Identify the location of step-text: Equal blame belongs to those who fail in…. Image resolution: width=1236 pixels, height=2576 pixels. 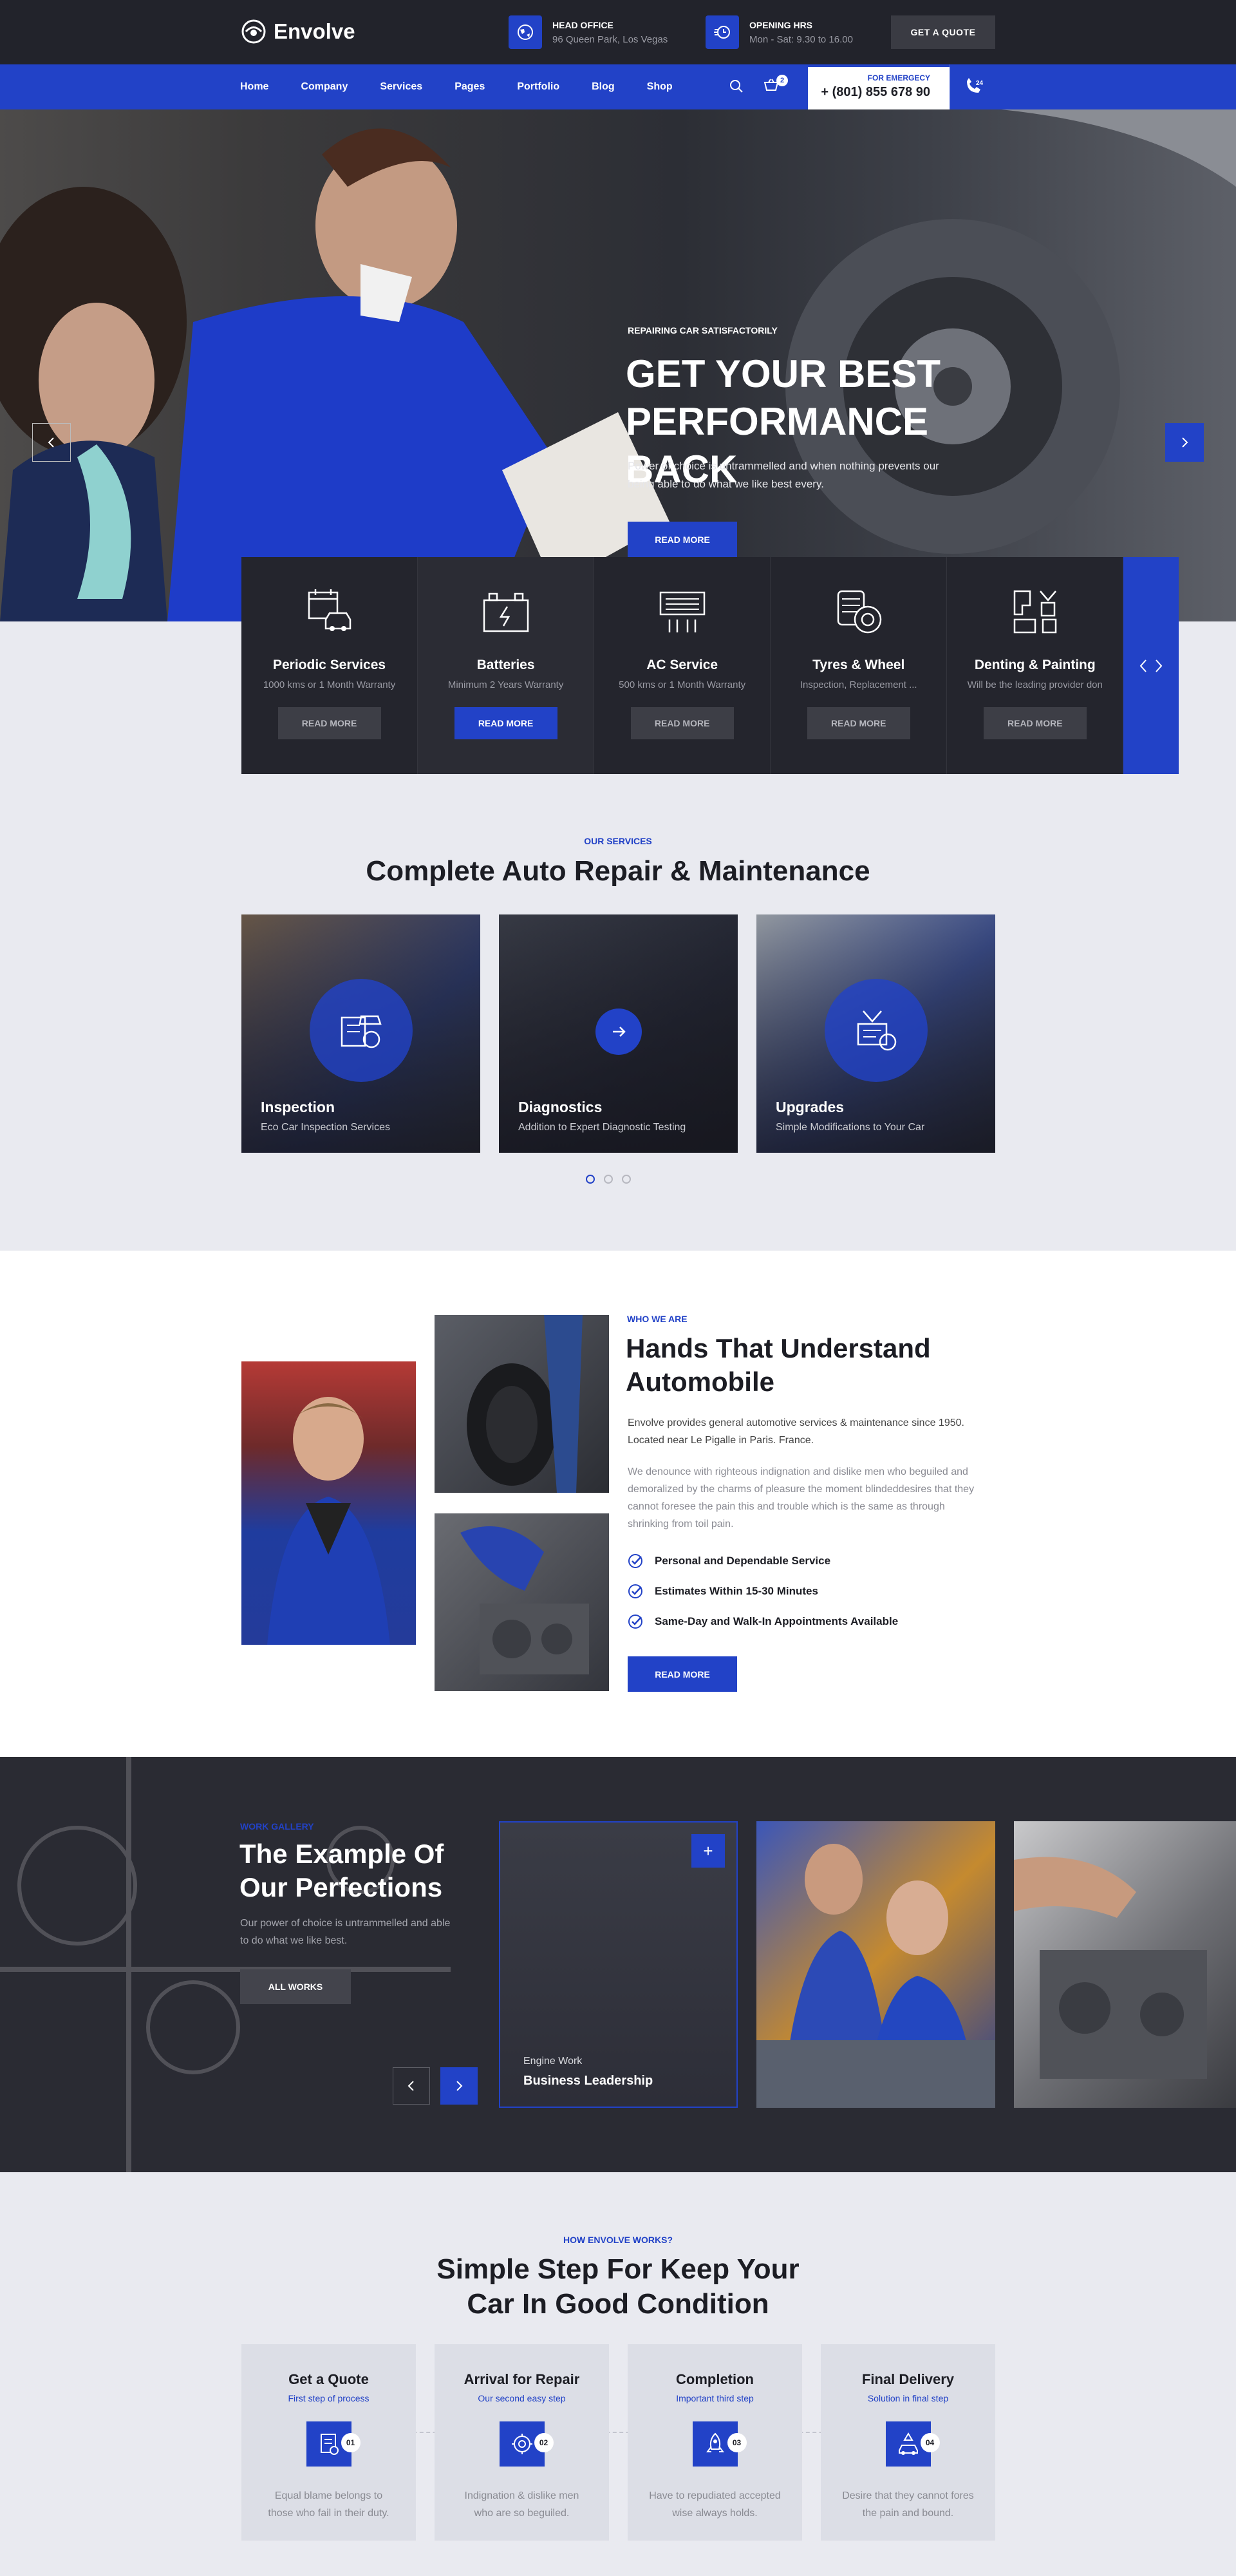
(328, 2504).